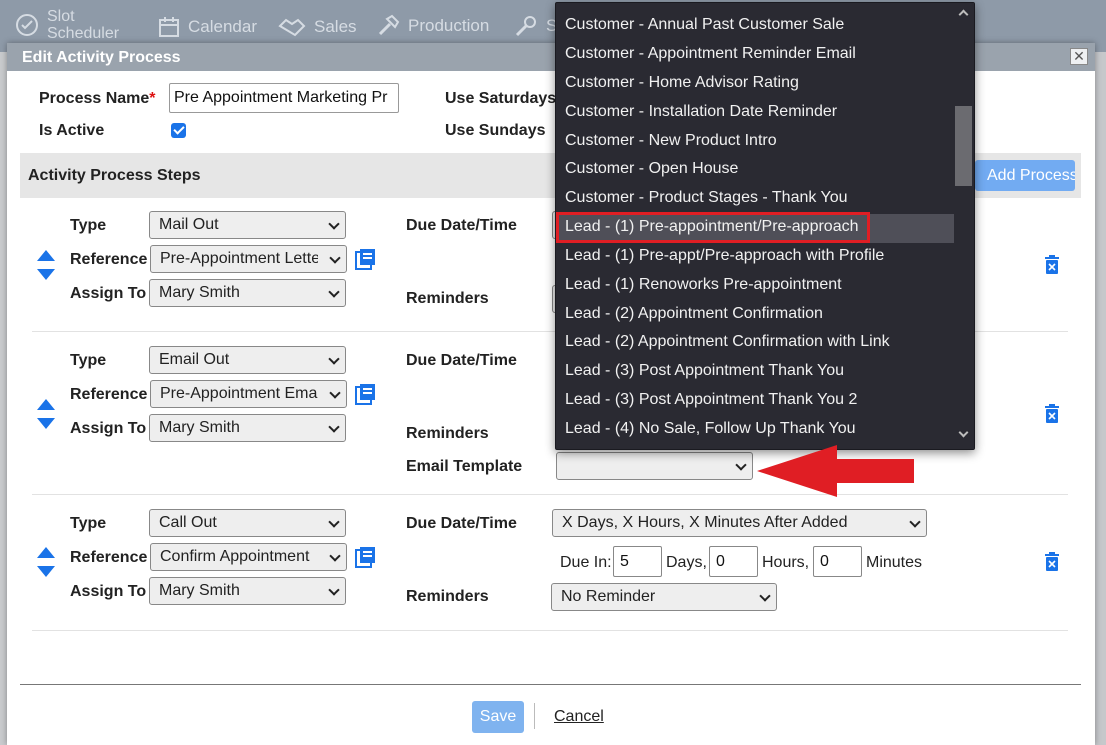 The height and width of the screenshot is (745, 1106). What do you see at coordinates (152, 98) in the screenshot?
I see `required-mark: *` at bounding box center [152, 98].